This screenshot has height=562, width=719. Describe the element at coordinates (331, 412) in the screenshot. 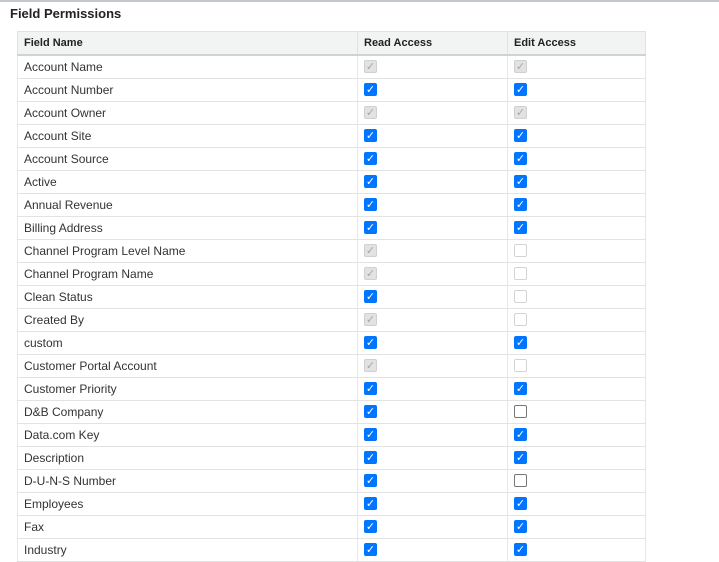

I see `table-row: D&B Company ✓` at that location.